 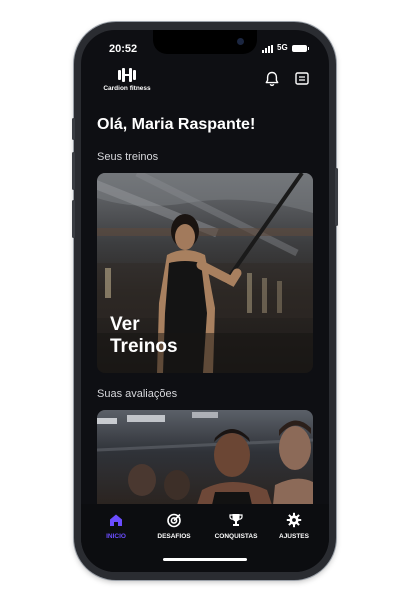 What do you see at coordinates (123, 49) in the screenshot?
I see `status-time: 20:52` at bounding box center [123, 49].